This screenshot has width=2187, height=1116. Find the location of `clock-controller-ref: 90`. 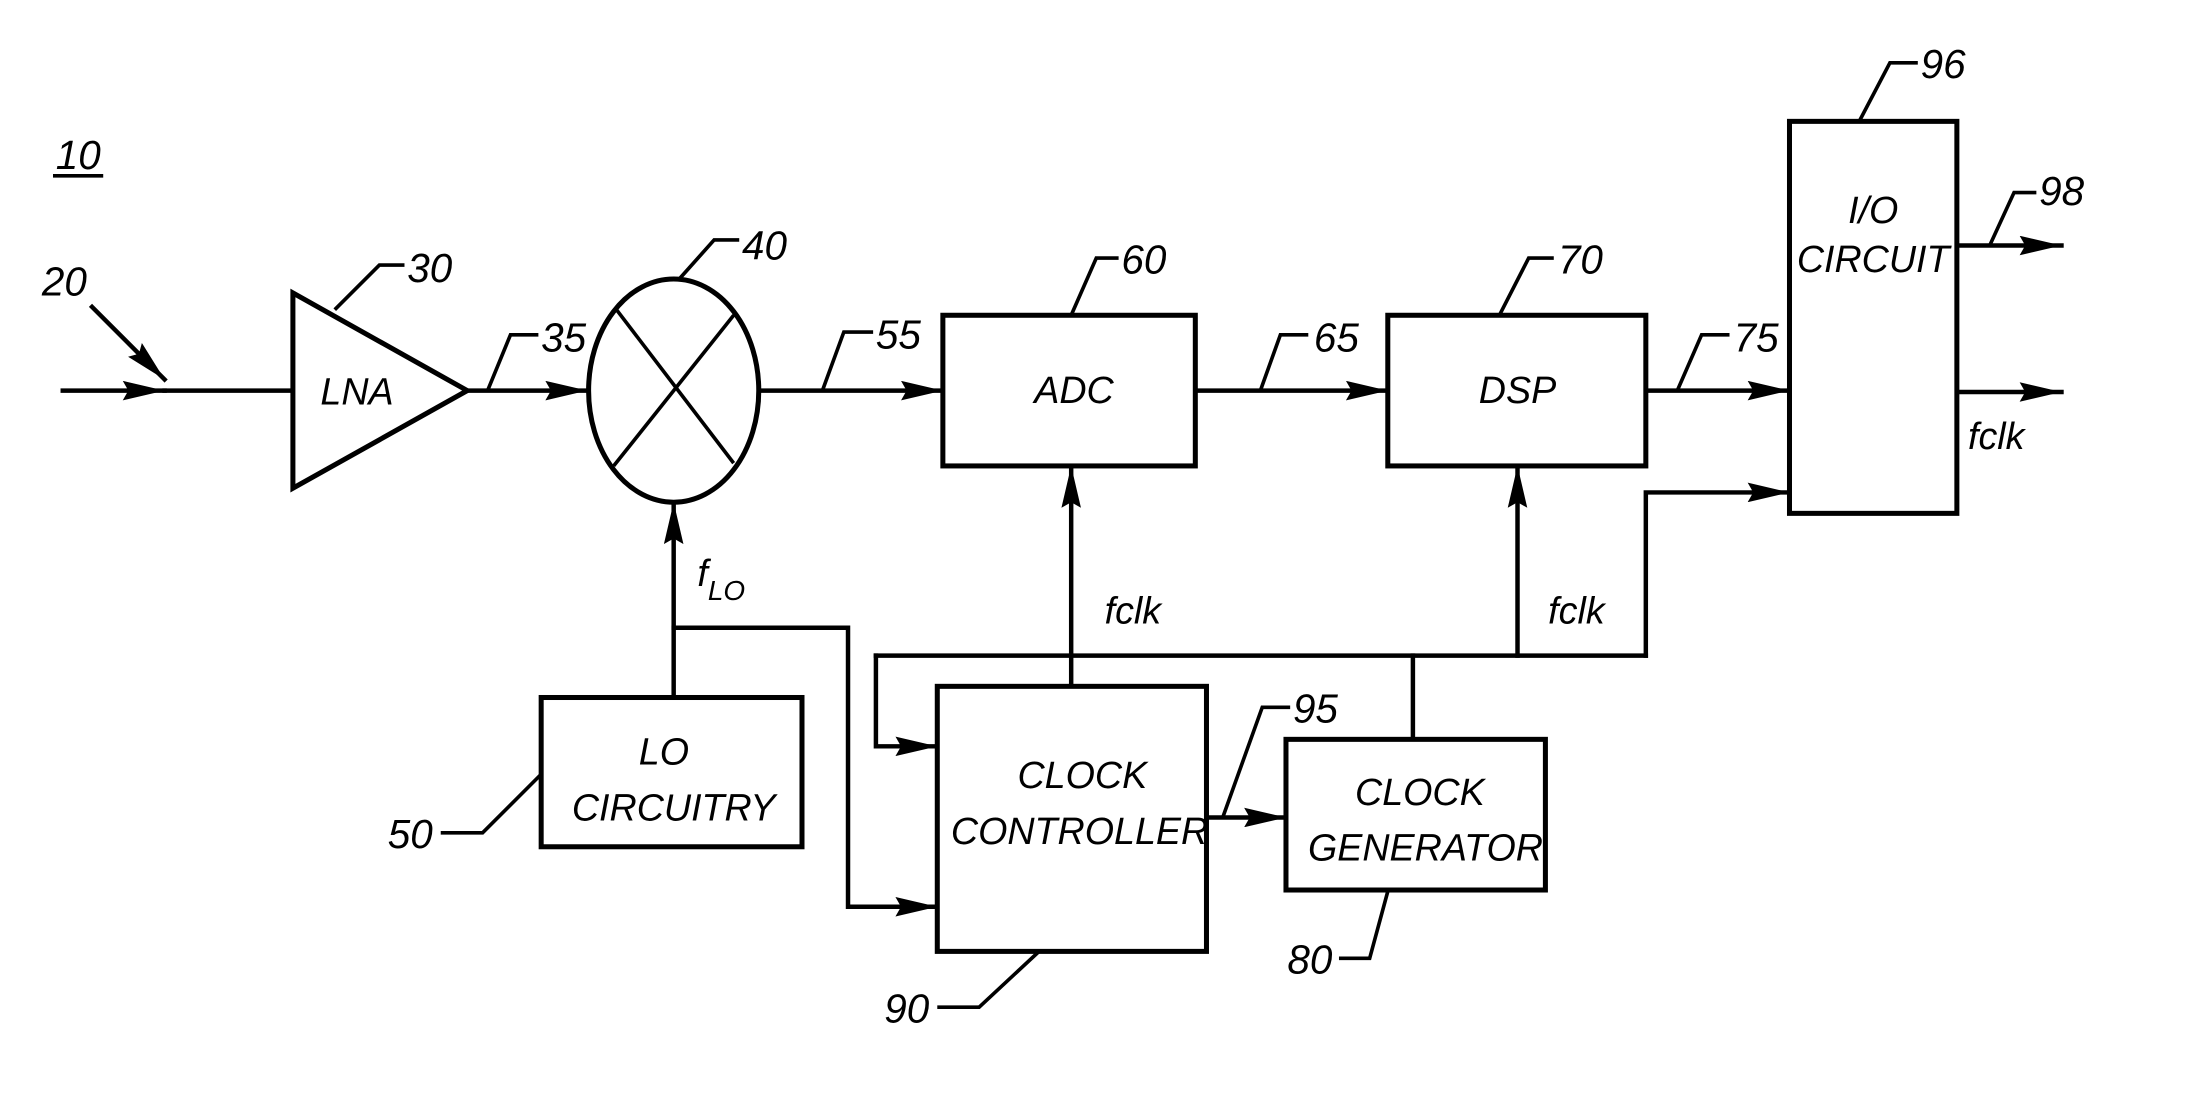

clock-controller-ref: 90 is located at coordinates (906, 1009).